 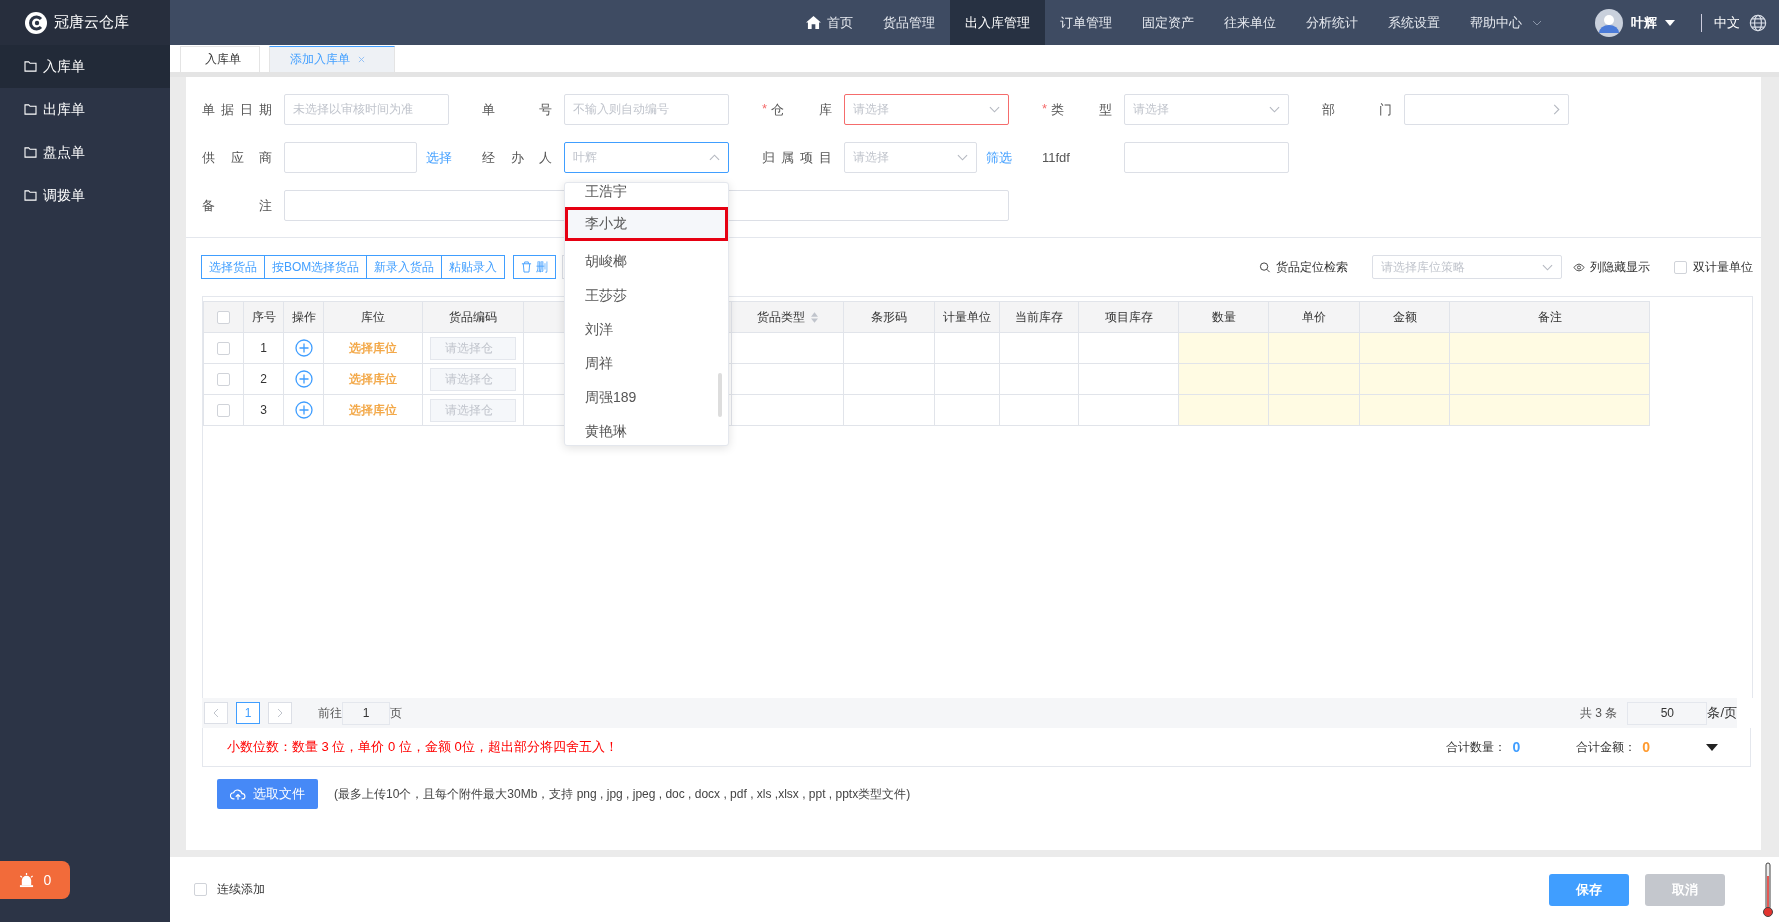 I want to click on field-label: 供应商, so click(x=237, y=157).